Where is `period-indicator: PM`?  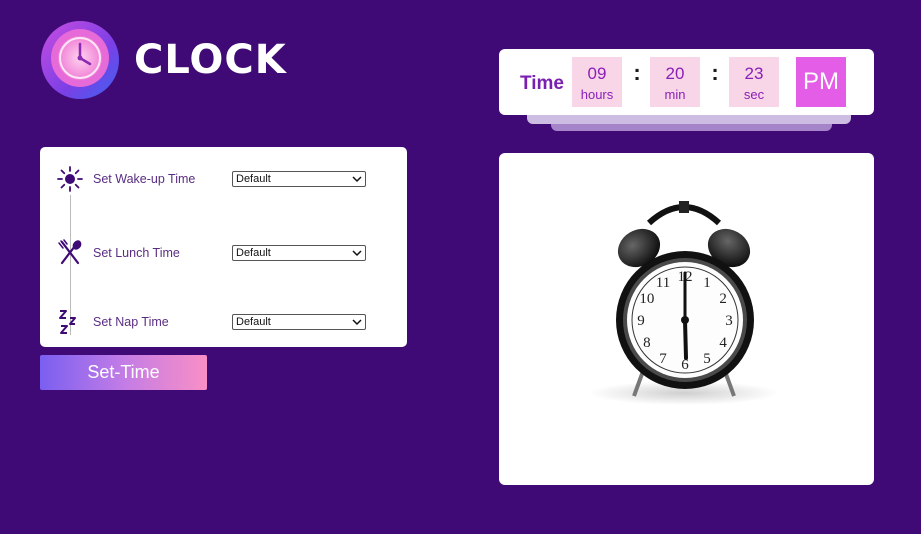
period-indicator: PM is located at coordinates (821, 82).